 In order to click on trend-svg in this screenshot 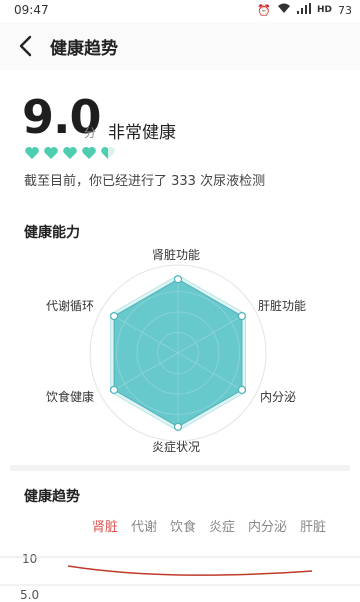, I will do `click(180, 571)`.